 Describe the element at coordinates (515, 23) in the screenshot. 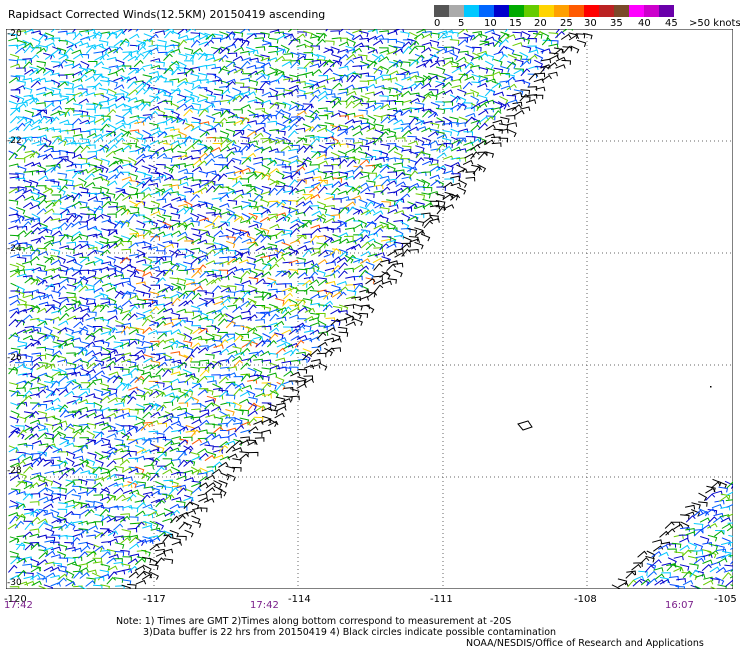

I see `legend-tick: 15` at that location.